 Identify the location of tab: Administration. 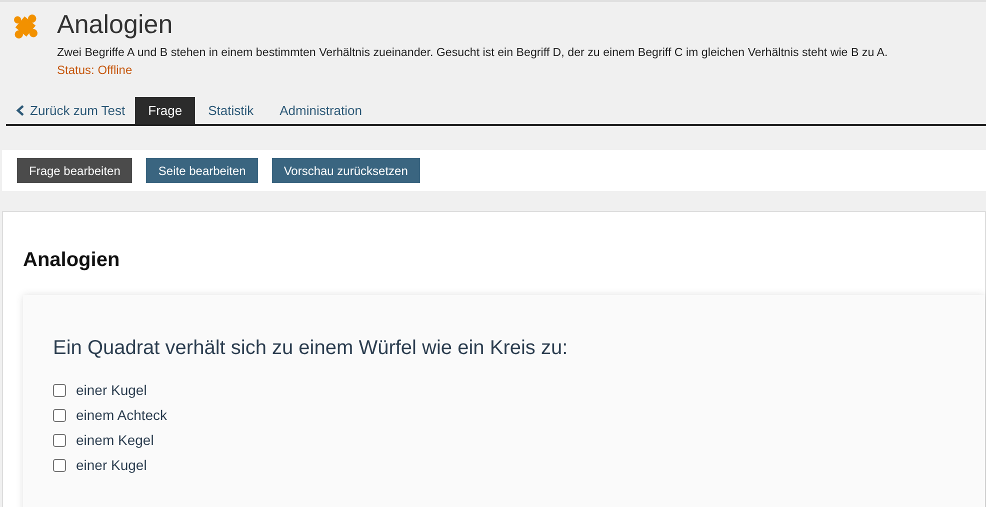
(320, 110).